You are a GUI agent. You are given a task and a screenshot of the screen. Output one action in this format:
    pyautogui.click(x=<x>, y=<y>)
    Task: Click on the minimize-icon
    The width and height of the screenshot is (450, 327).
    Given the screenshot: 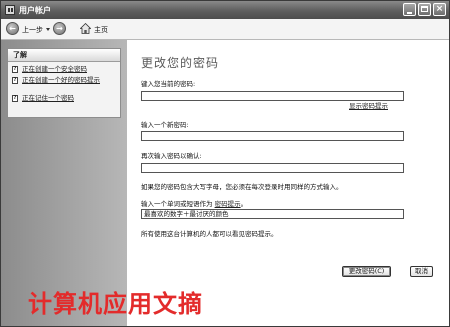 What is the action you would take?
    pyautogui.click(x=409, y=13)
    